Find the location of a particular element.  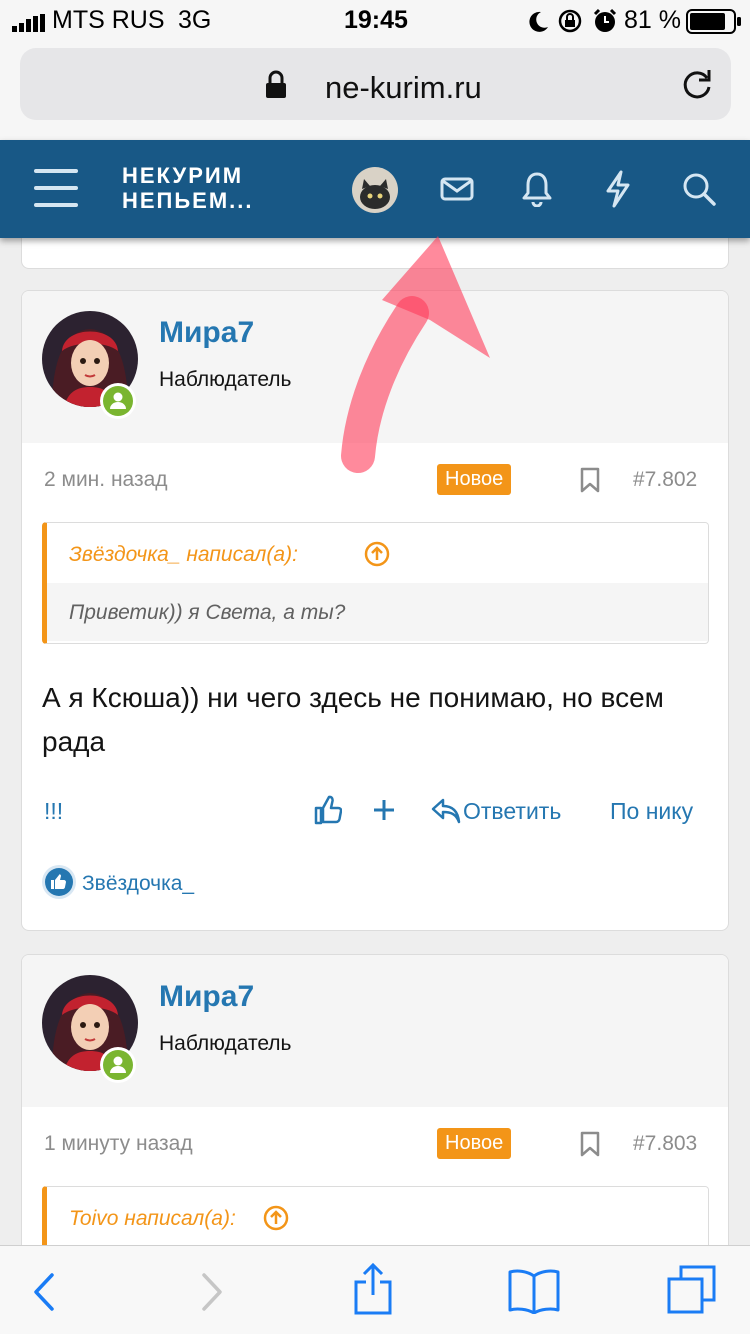

bell-icon is located at coordinates (537, 189).